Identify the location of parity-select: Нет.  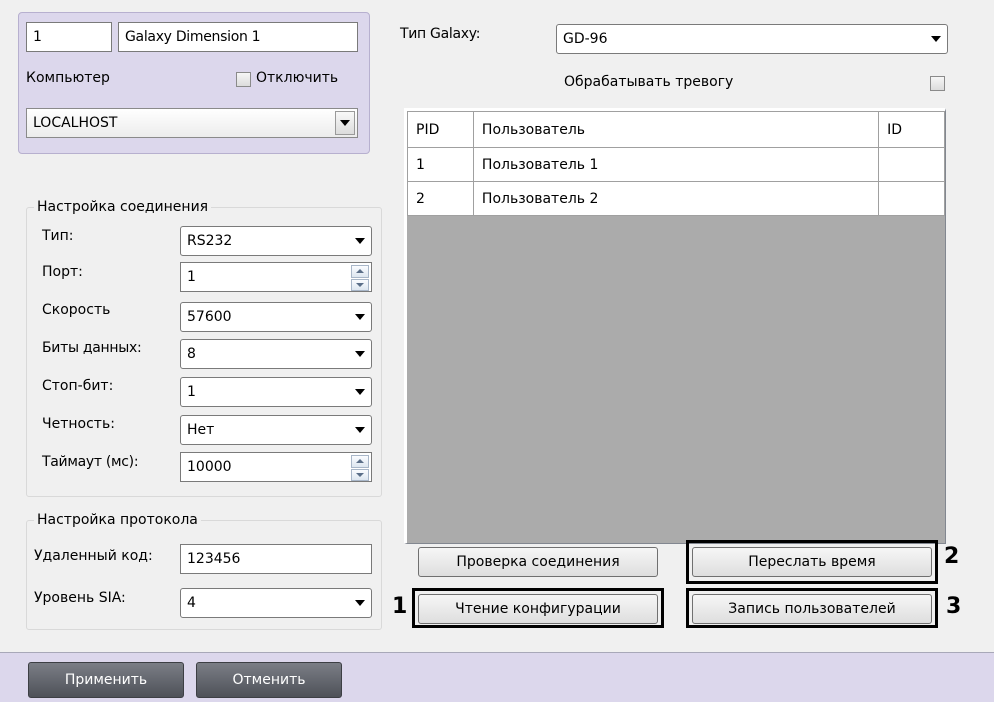
(276, 430).